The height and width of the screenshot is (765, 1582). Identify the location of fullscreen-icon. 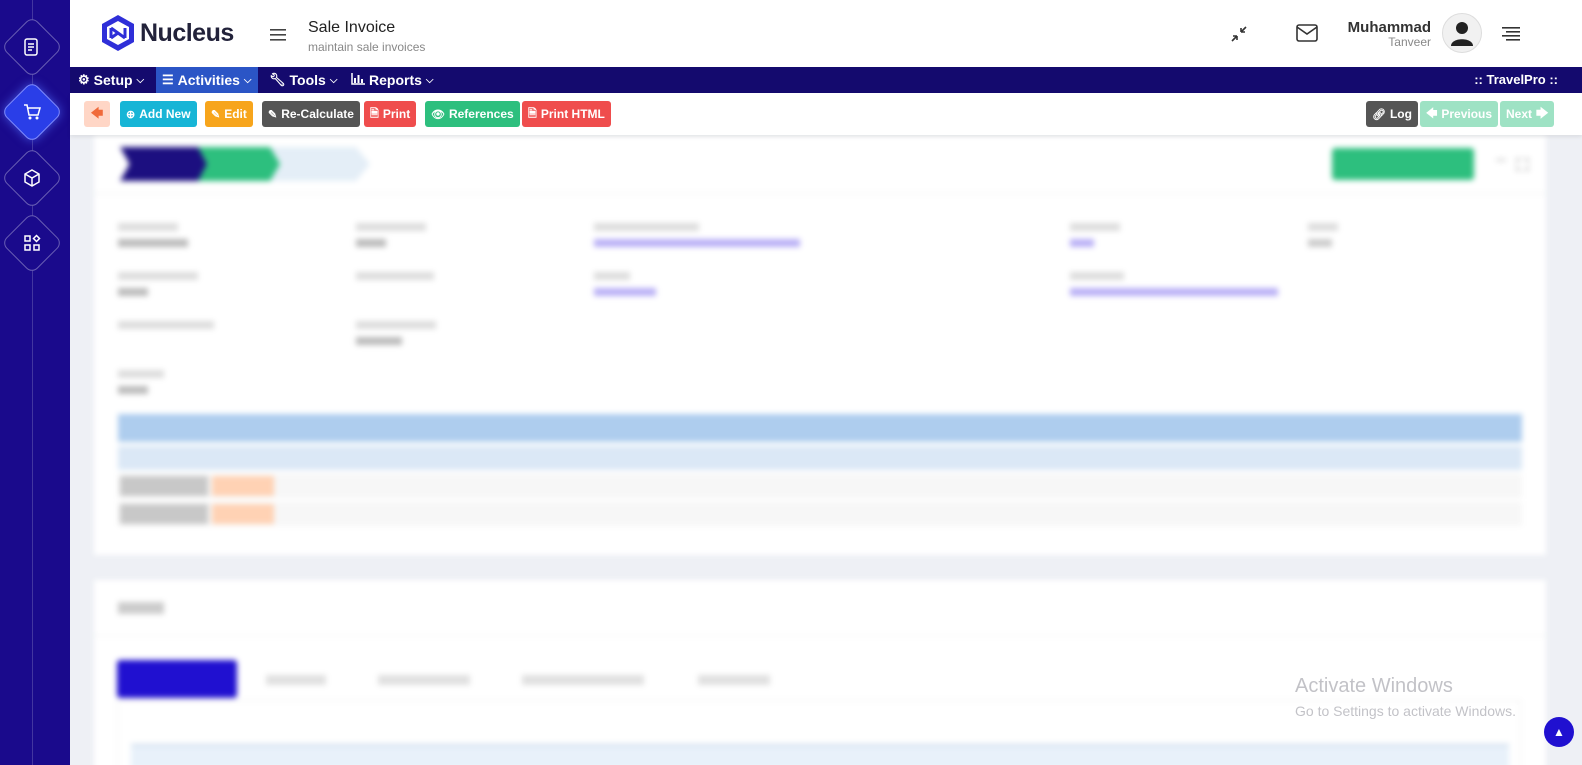
(1522, 164).